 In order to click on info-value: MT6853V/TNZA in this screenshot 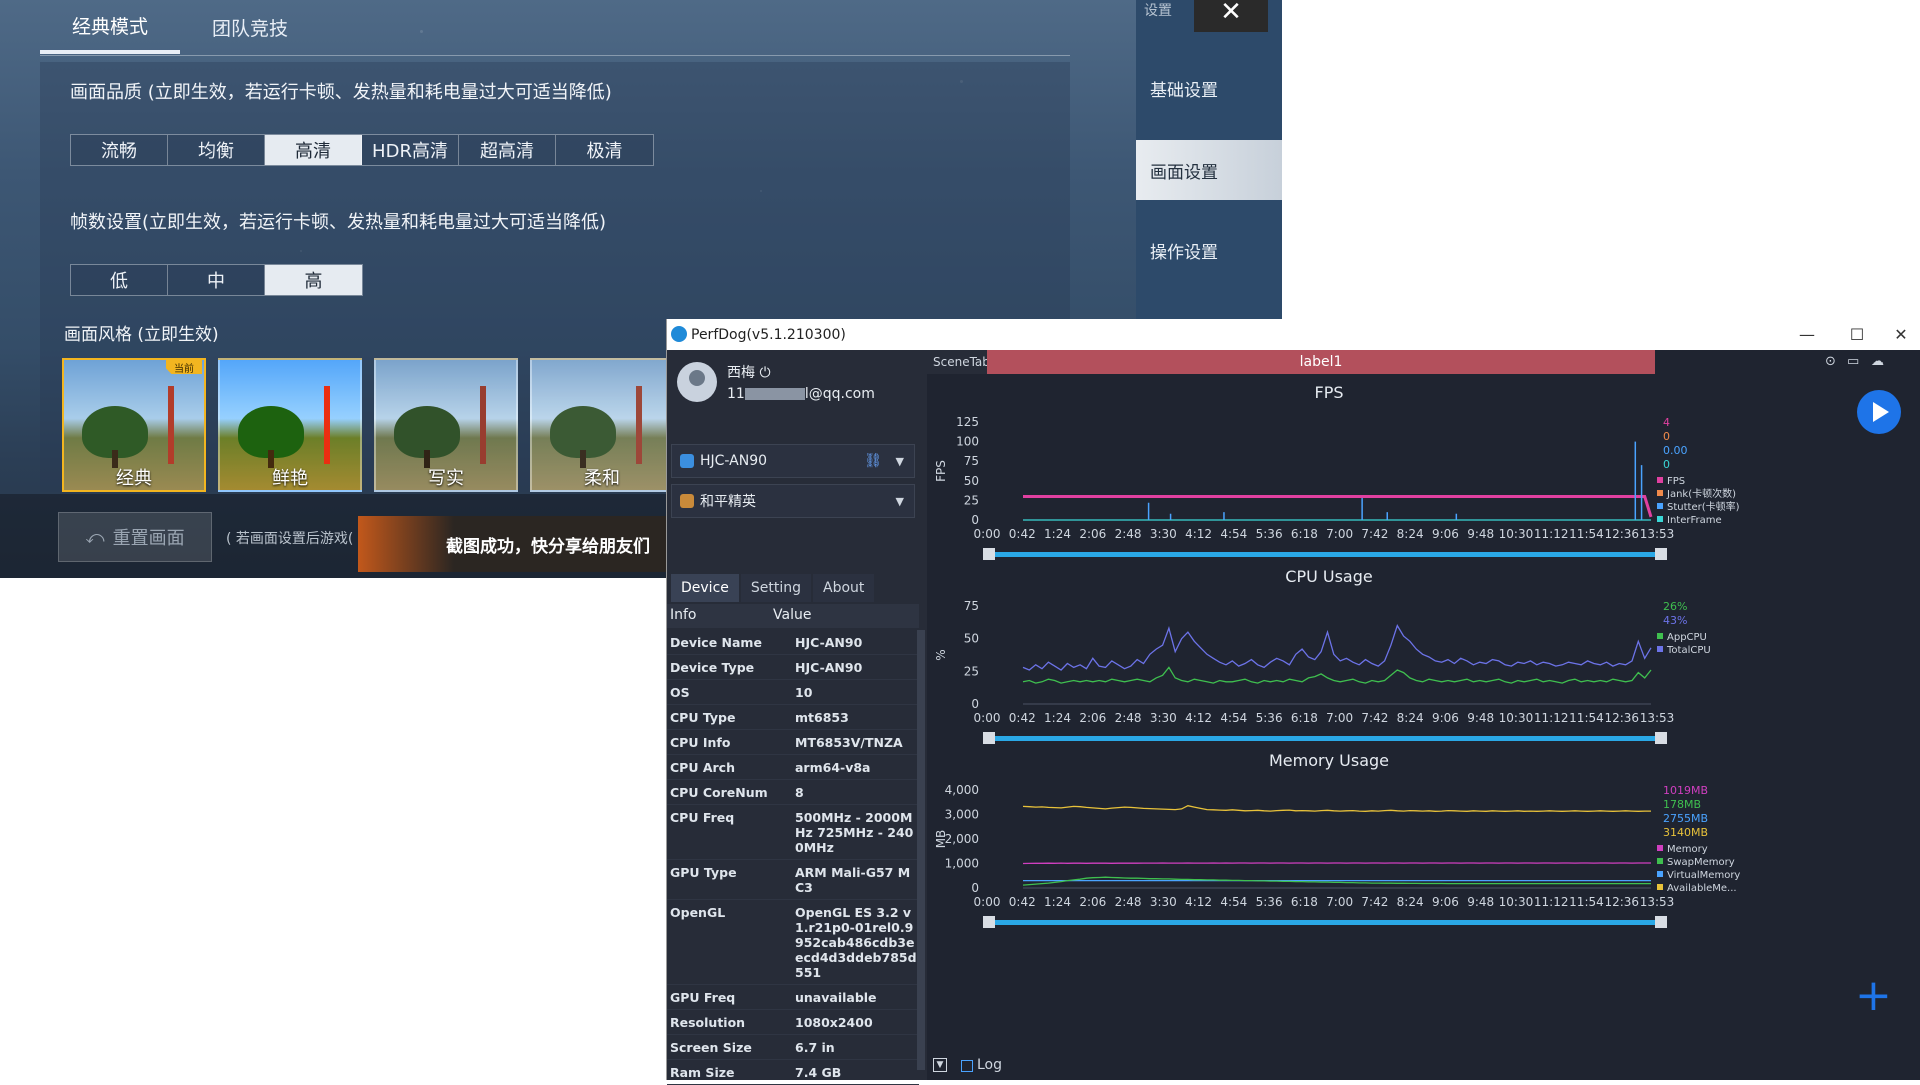, I will do `click(849, 742)`.